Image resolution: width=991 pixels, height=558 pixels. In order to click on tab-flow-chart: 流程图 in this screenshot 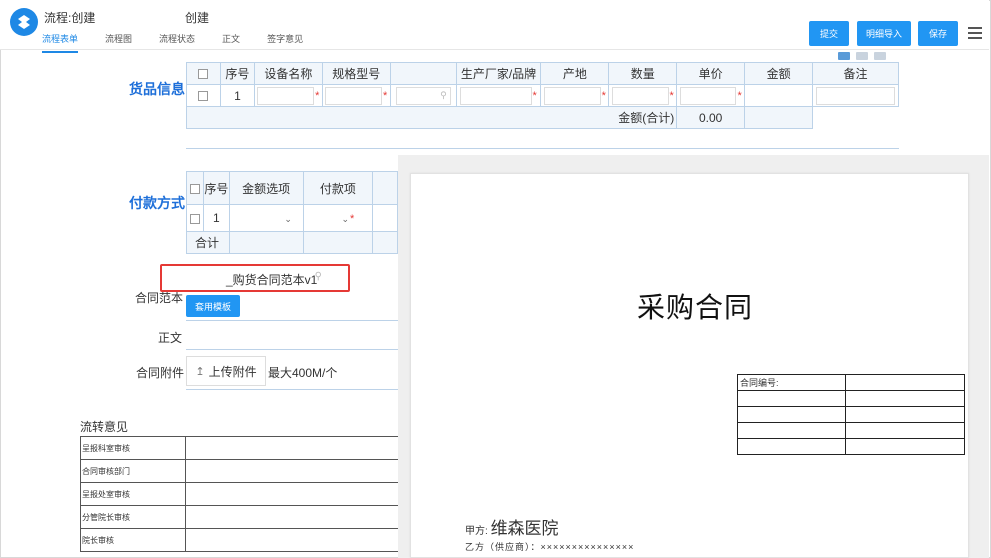, I will do `click(118, 42)`.